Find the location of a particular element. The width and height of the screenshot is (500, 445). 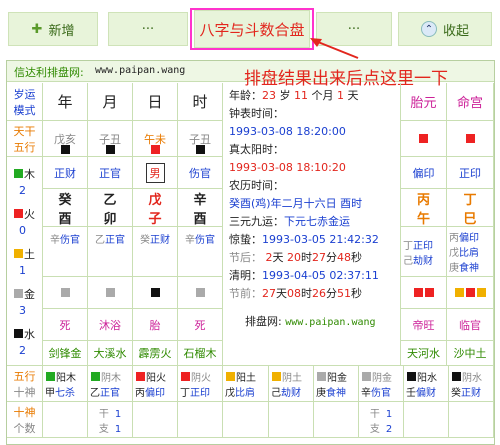

bottom-item-bottom: 己劫财 is located at coordinates (286, 391).